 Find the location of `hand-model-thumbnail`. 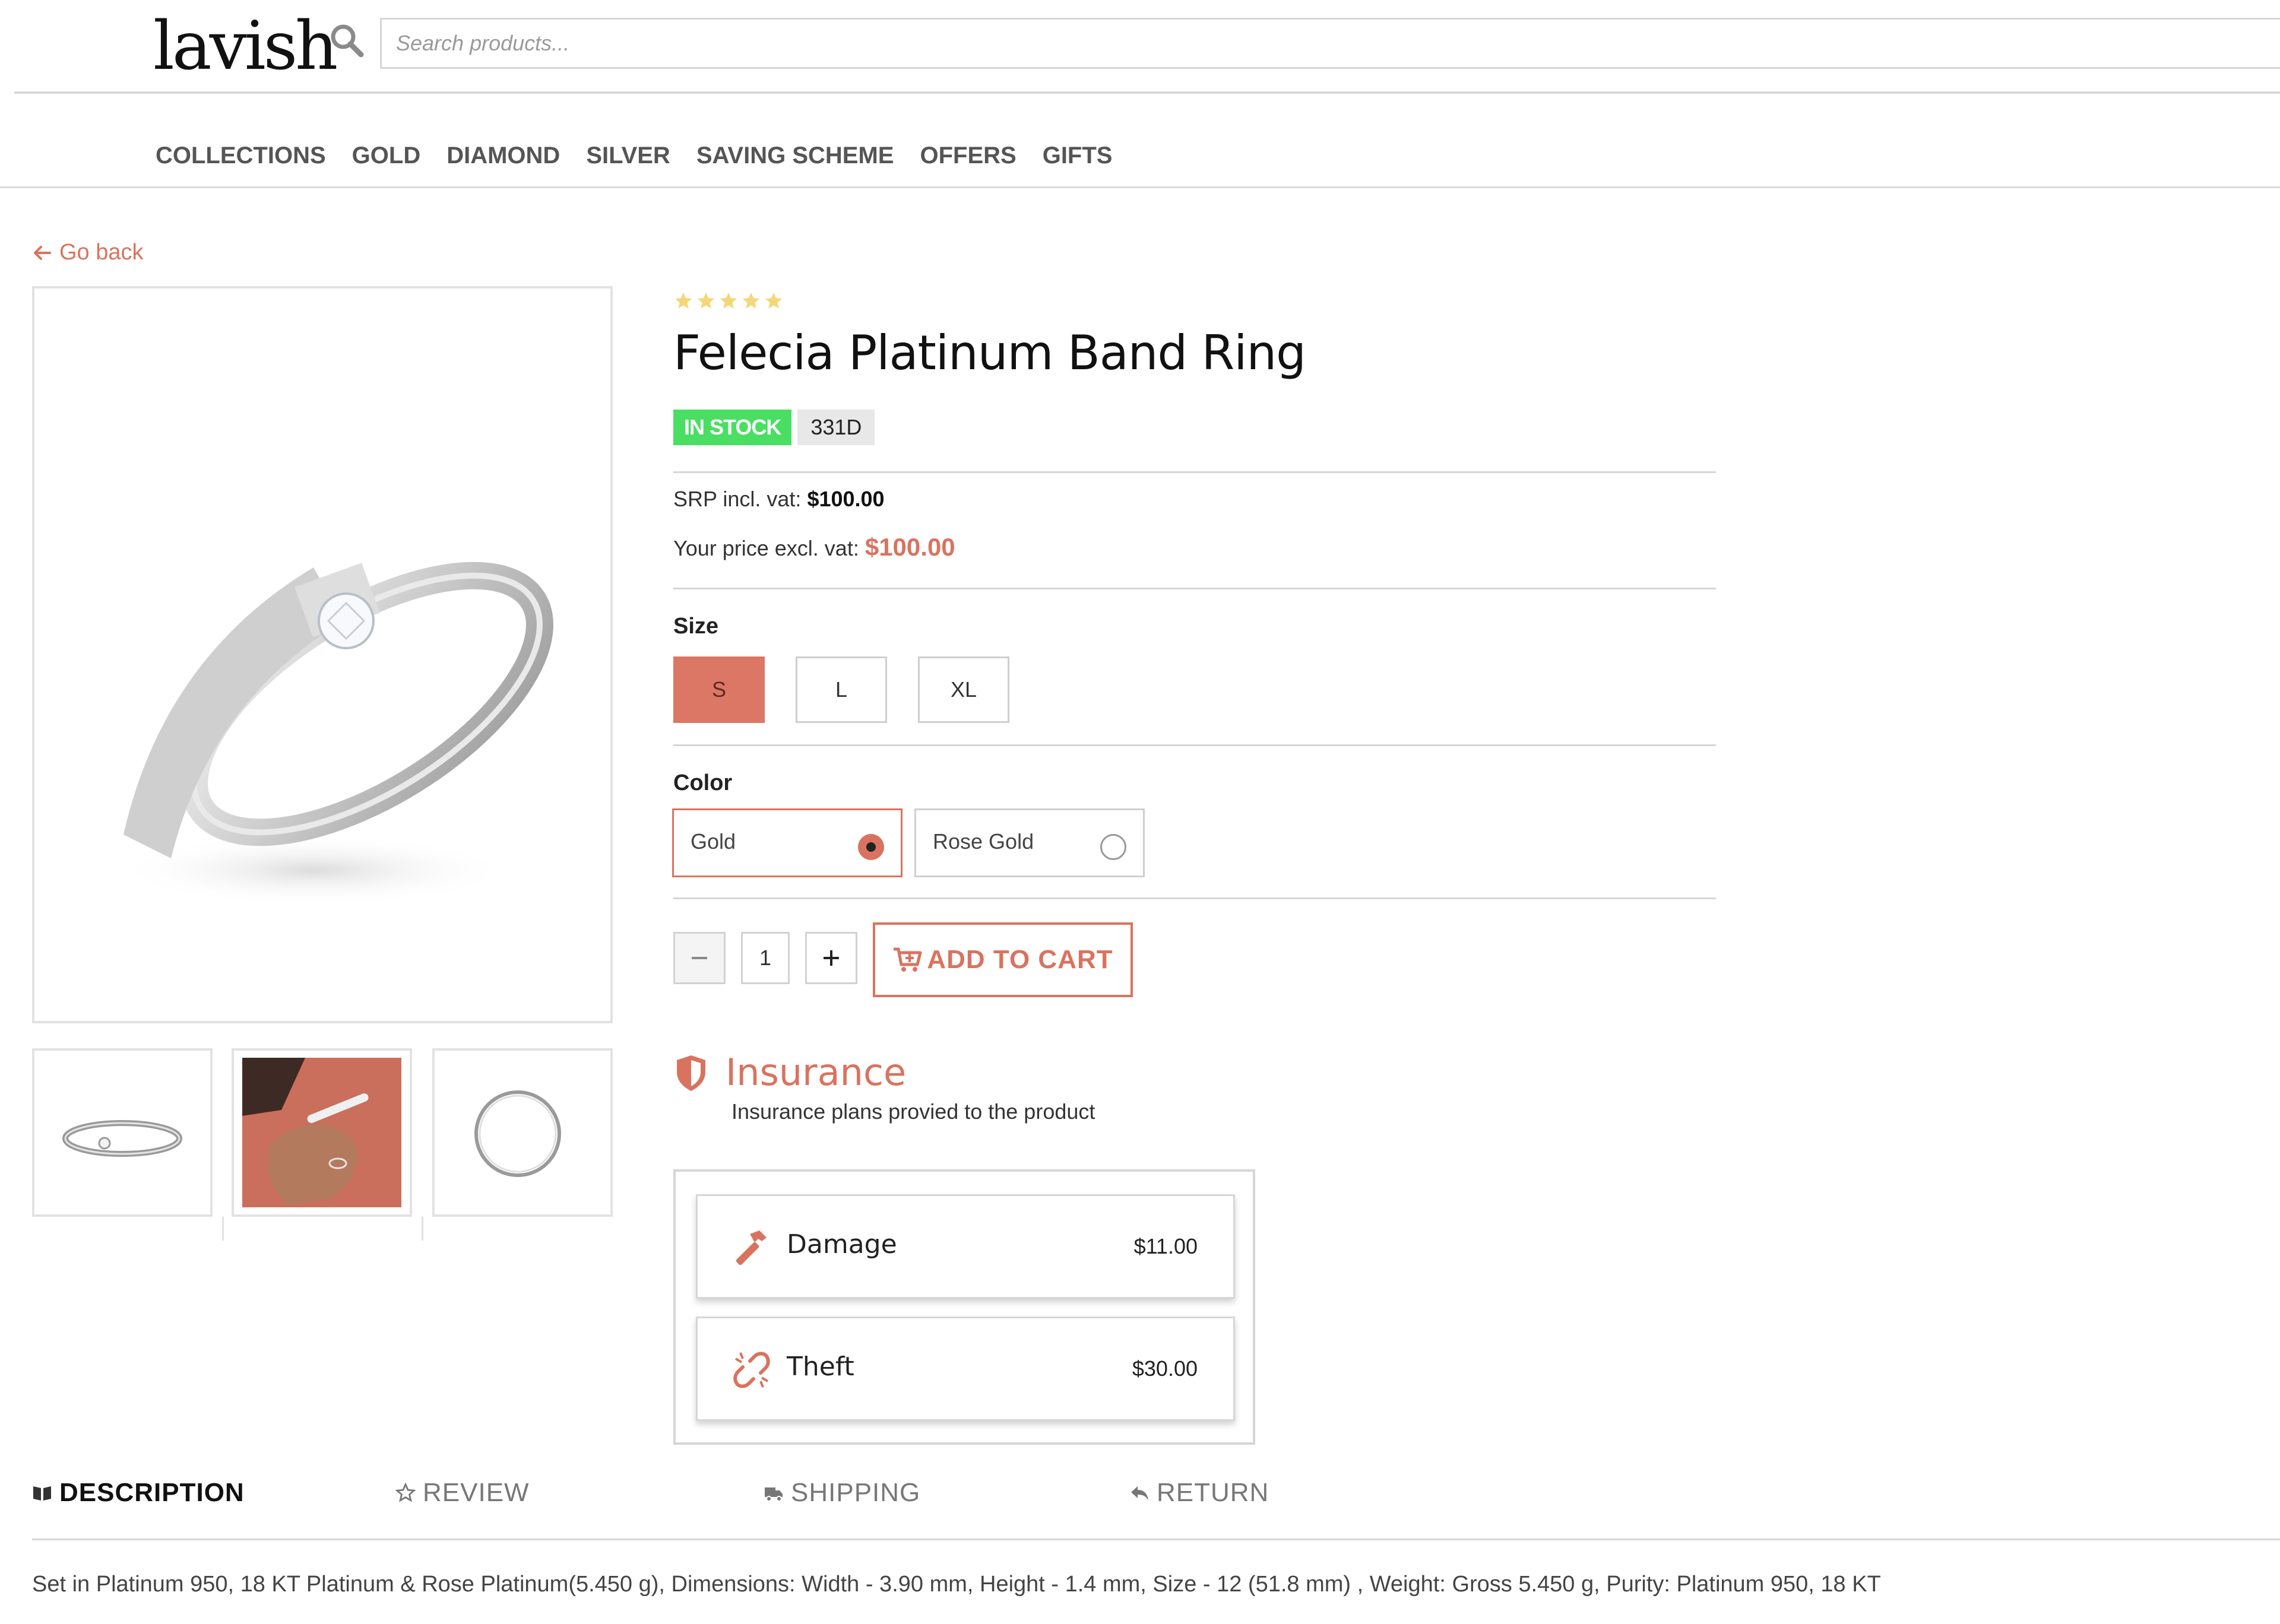

hand-model-thumbnail is located at coordinates (321, 1132).